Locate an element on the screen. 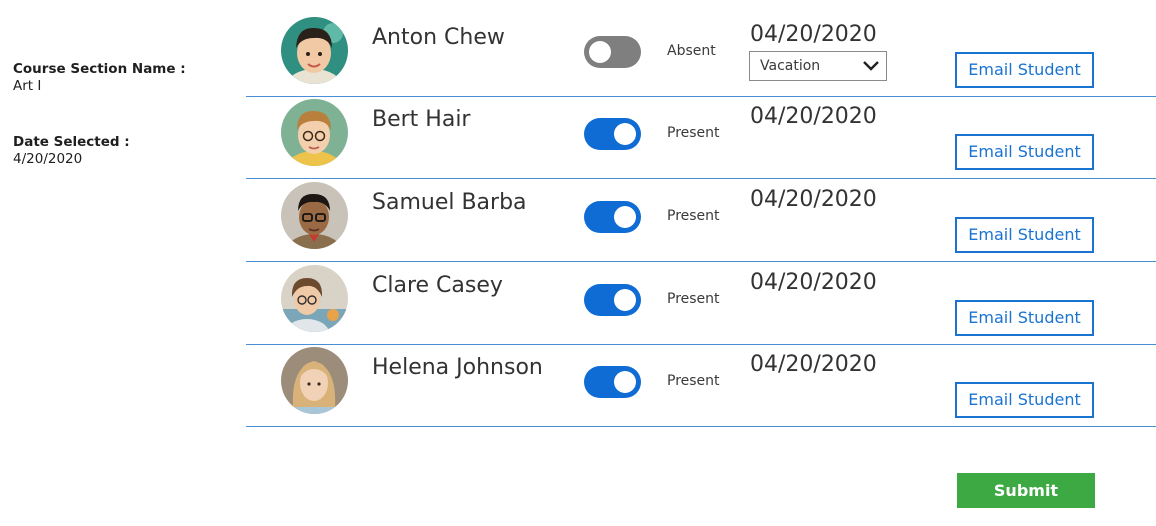 The height and width of the screenshot is (526, 1156). student-name: Anton Chew is located at coordinates (438, 37).